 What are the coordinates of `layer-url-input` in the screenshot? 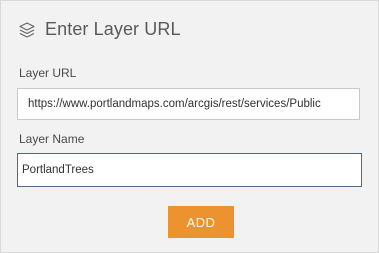 It's located at (188, 104).